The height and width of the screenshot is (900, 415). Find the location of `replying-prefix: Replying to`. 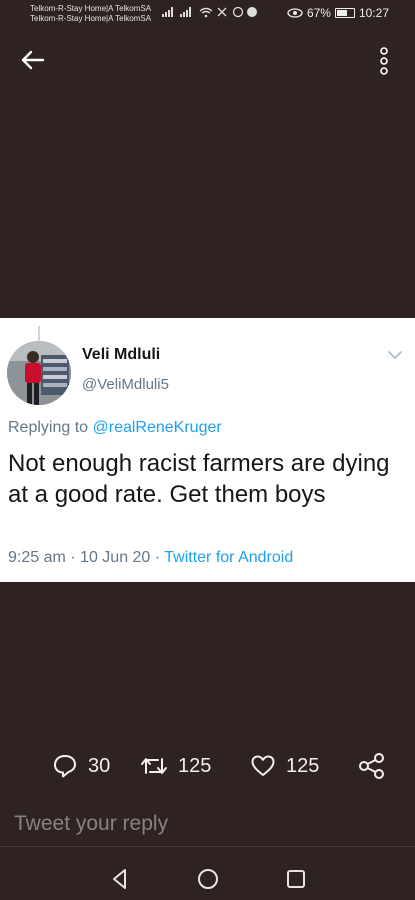

replying-prefix: Replying to is located at coordinates (48, 427).